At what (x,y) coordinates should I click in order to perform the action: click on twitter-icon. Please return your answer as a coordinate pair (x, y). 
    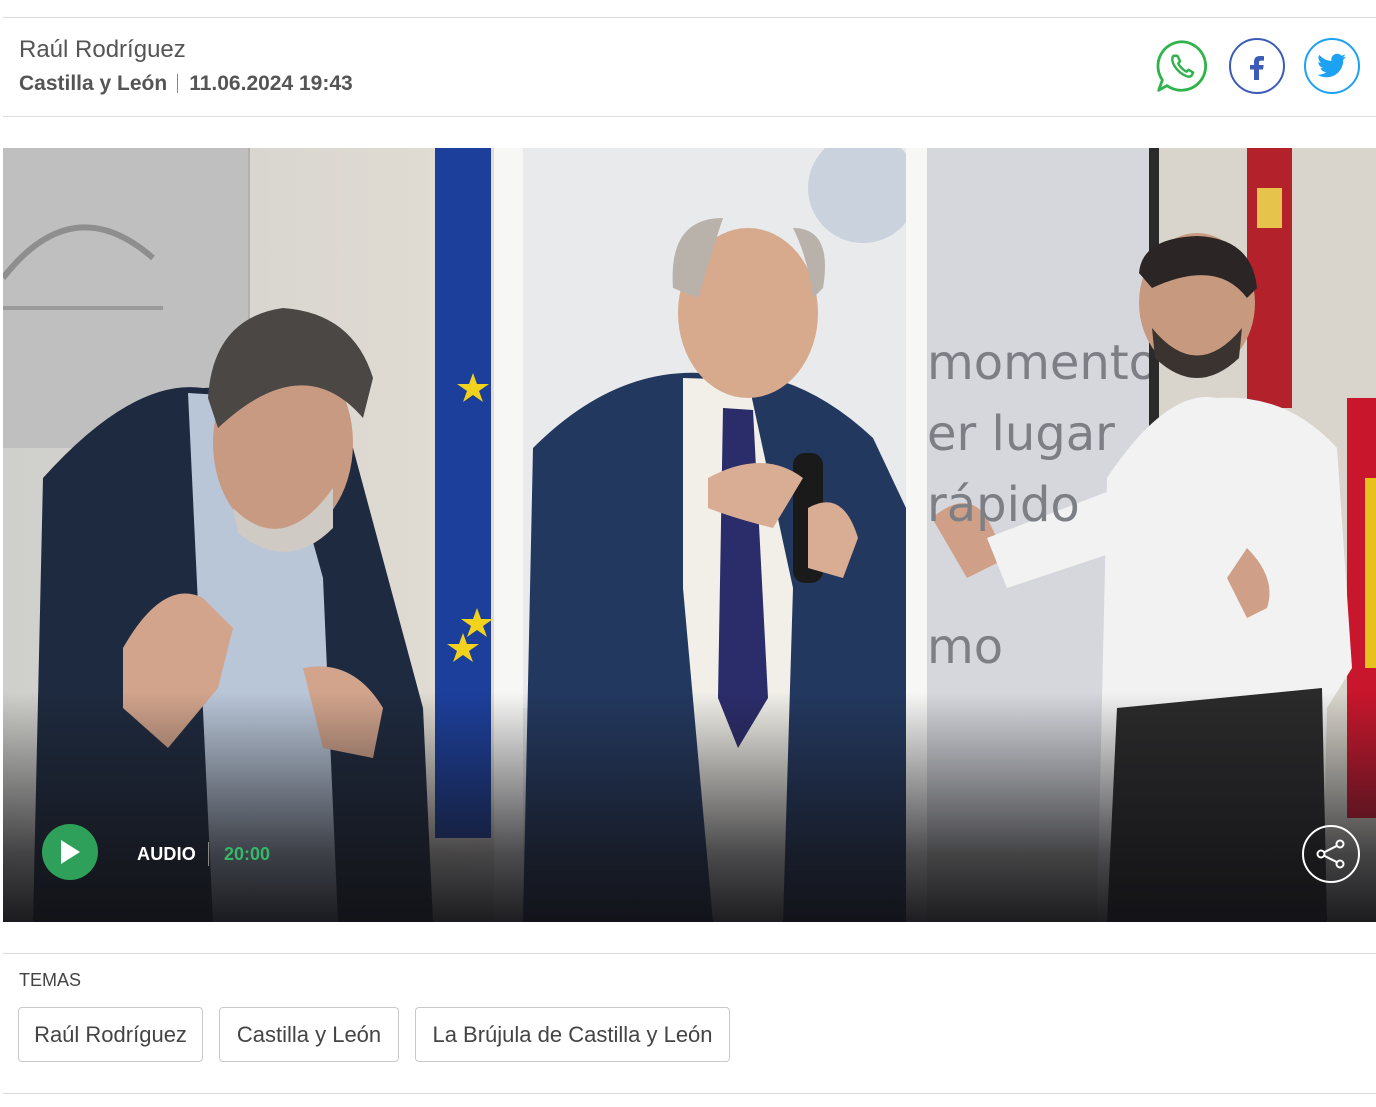
    Looking at the image, I should click on (1331, 65).